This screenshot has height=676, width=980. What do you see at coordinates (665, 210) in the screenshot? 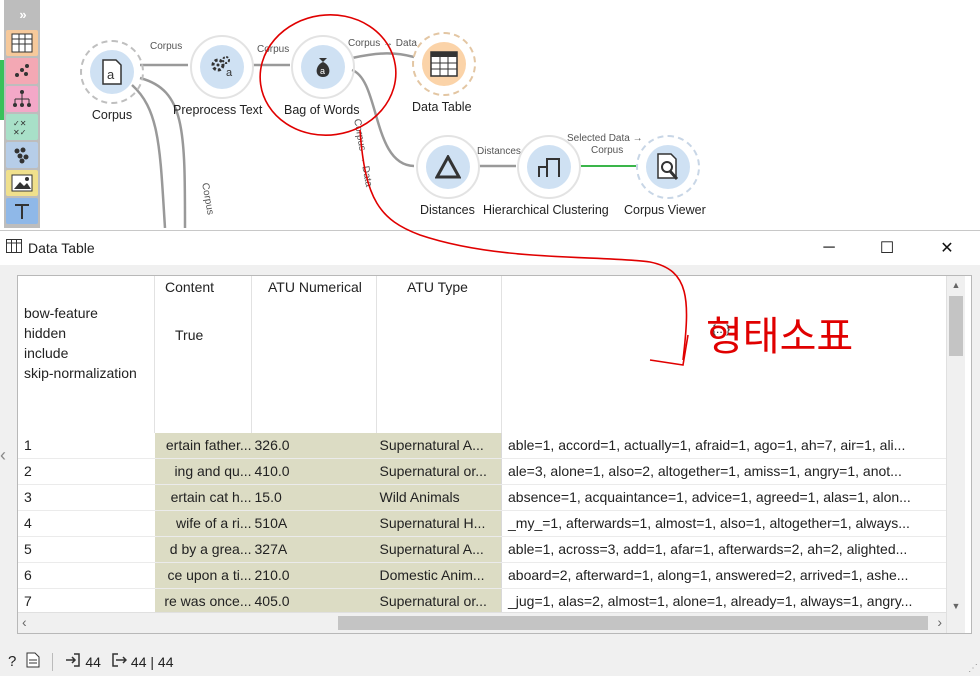
I see `node-label: Corpus Viewer` at bounding box center [665, 210].